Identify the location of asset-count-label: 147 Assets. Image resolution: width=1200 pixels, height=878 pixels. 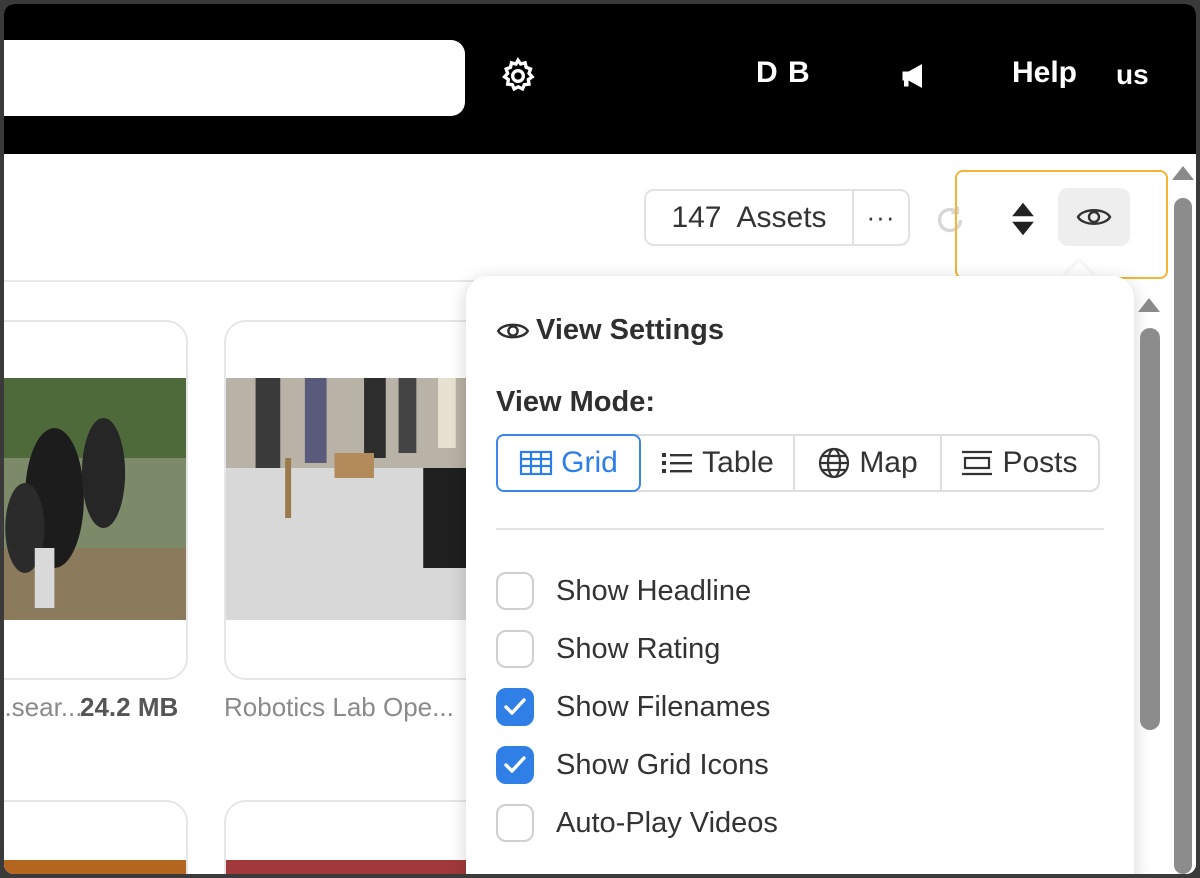
(750, 217).